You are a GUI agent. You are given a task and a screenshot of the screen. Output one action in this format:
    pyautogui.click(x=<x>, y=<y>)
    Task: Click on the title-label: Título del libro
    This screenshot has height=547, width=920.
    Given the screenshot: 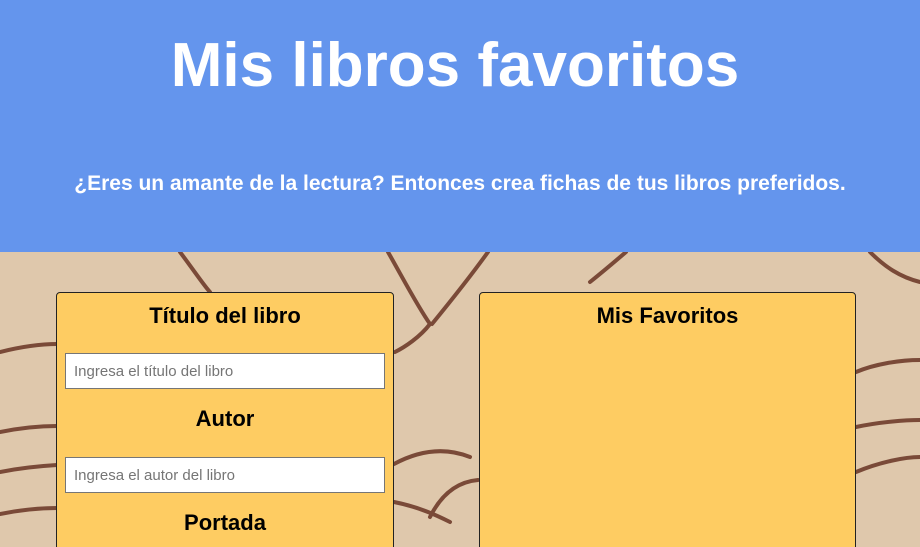 What is the action you would take?
    pyautogui.click(x=225, y=315)
    